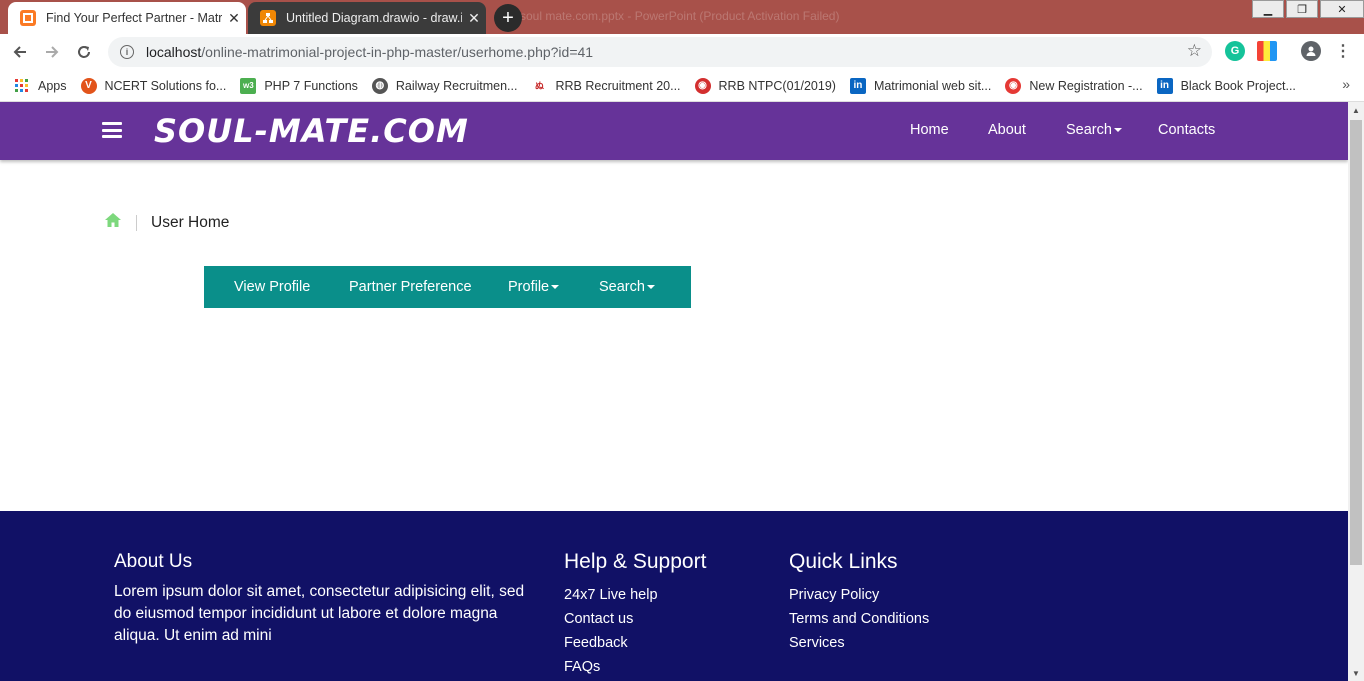 This screenshot has width=1364, height=681. Describe the element at coordinates (248, 85) in the screenshot. I see `w3-icon: w3` at that location.